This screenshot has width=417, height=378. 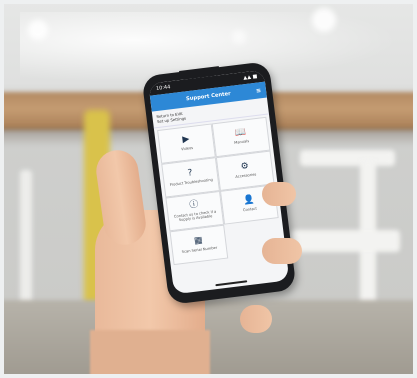 I want to click on status-signal: ▲▲ ■, so click(x=250, y=77).